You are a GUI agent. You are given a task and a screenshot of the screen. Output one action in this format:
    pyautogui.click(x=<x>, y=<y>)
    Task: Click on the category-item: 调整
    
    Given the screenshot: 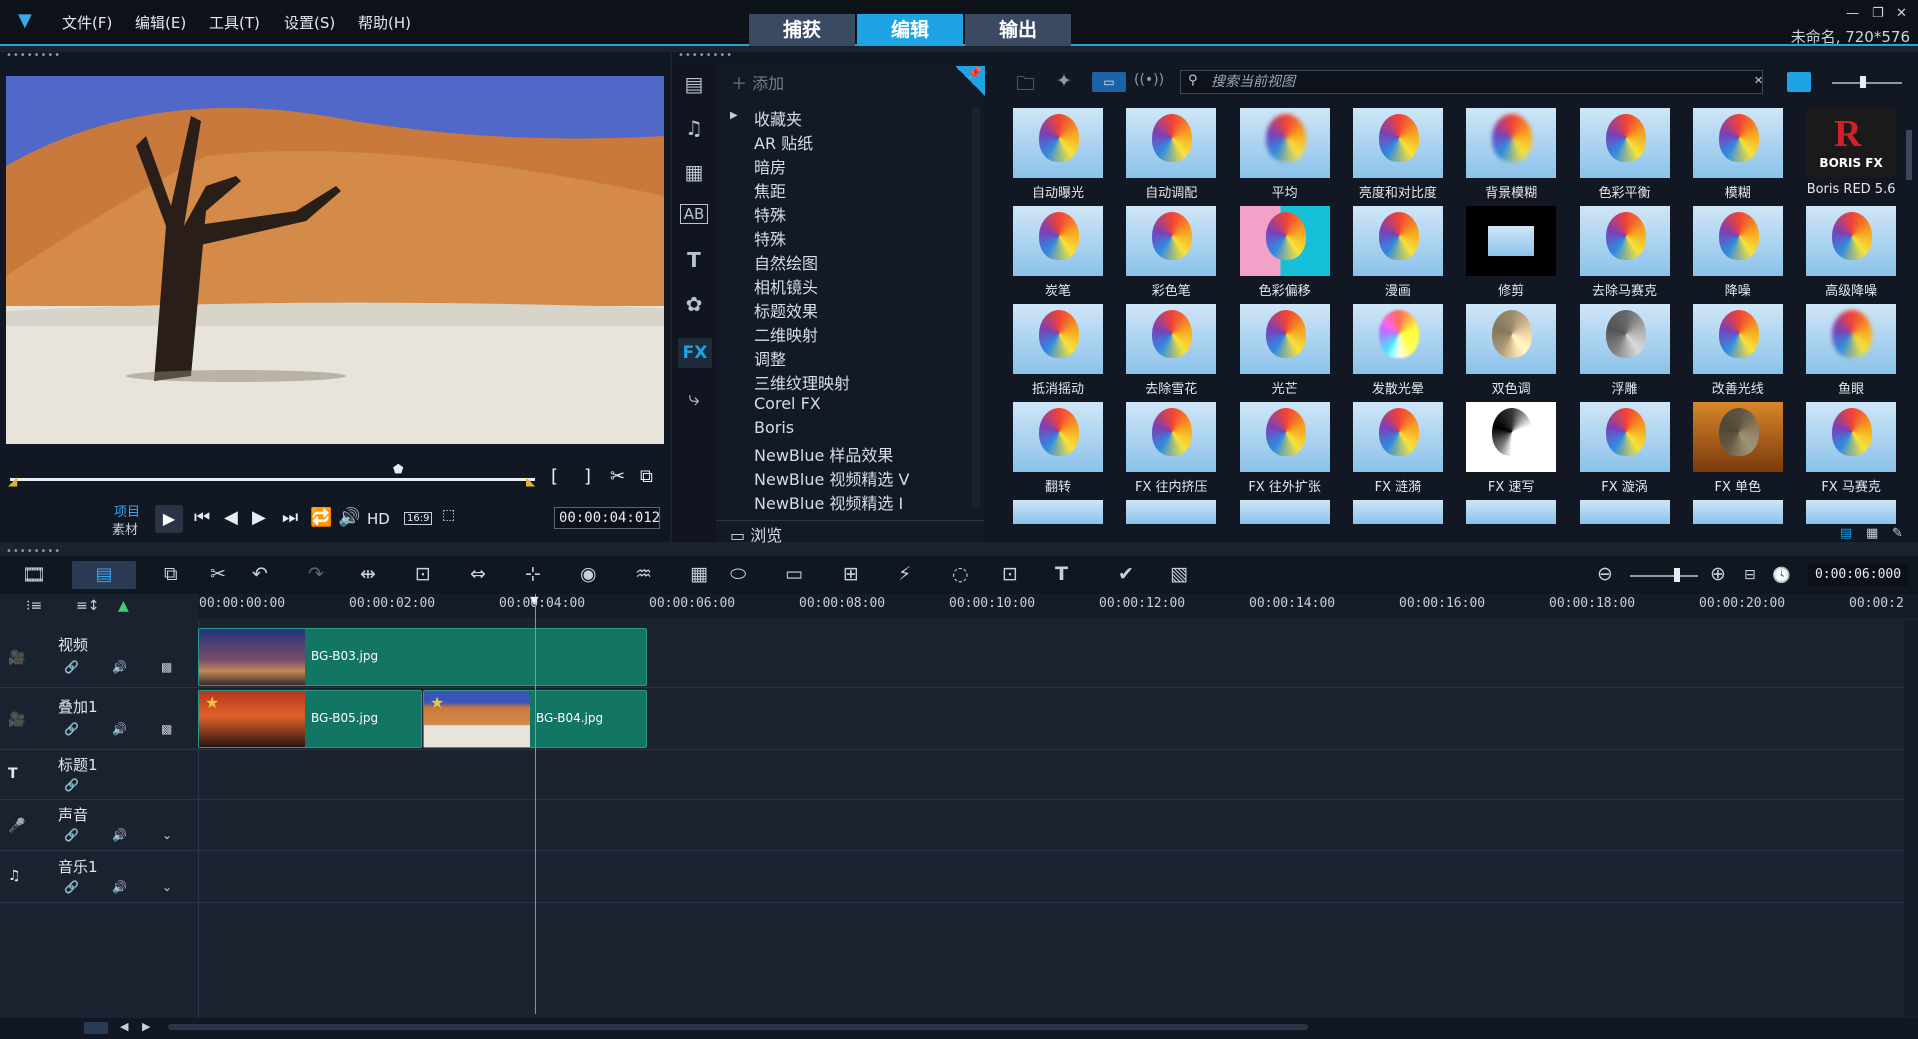 What is the action you would take?
    pyautogui.click(x=770, y=358)
    